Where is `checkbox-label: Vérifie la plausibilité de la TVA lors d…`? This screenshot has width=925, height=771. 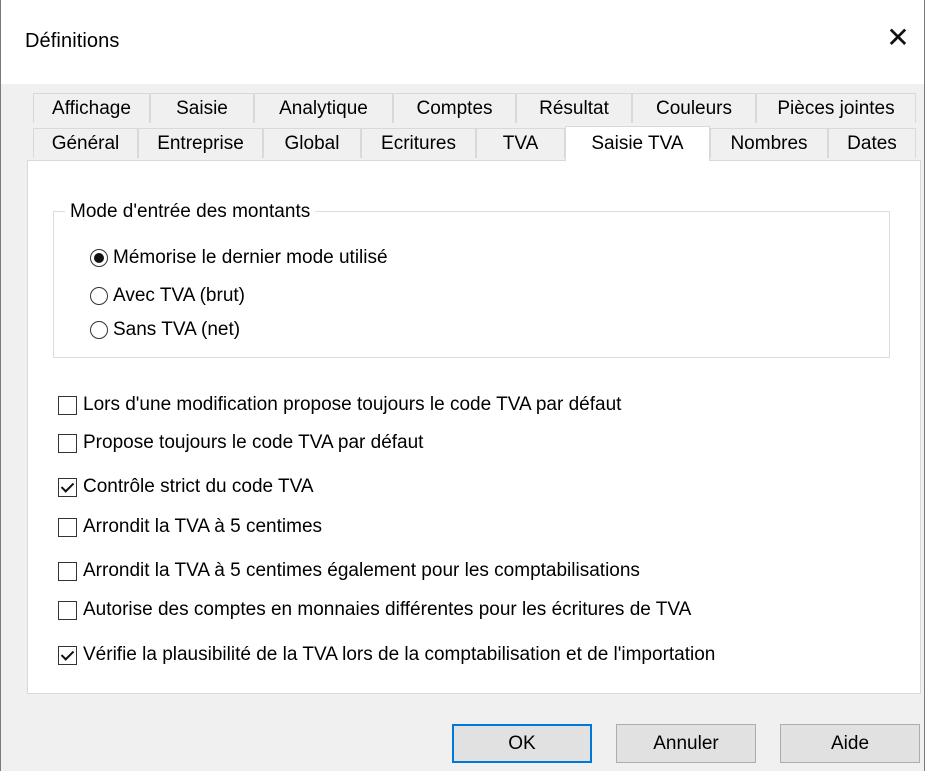 checkbox-label: Vérifie la plausibilité de la TVA lors d… is located at coordinates (399, 654).